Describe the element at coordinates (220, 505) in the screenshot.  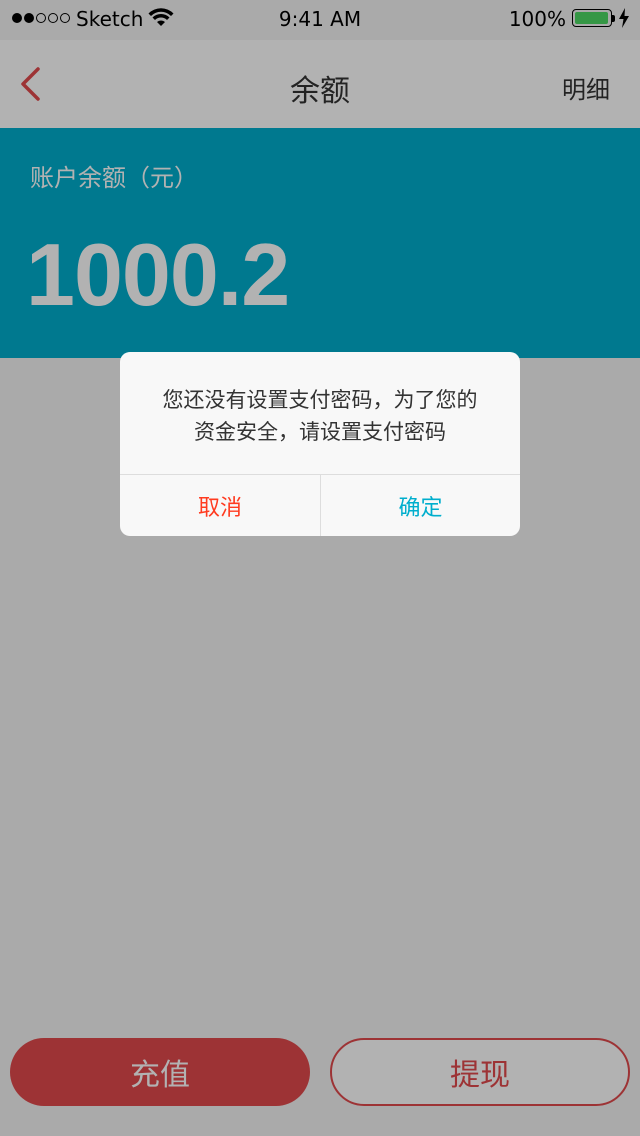
I see `cancel-button: 取消` at that location.